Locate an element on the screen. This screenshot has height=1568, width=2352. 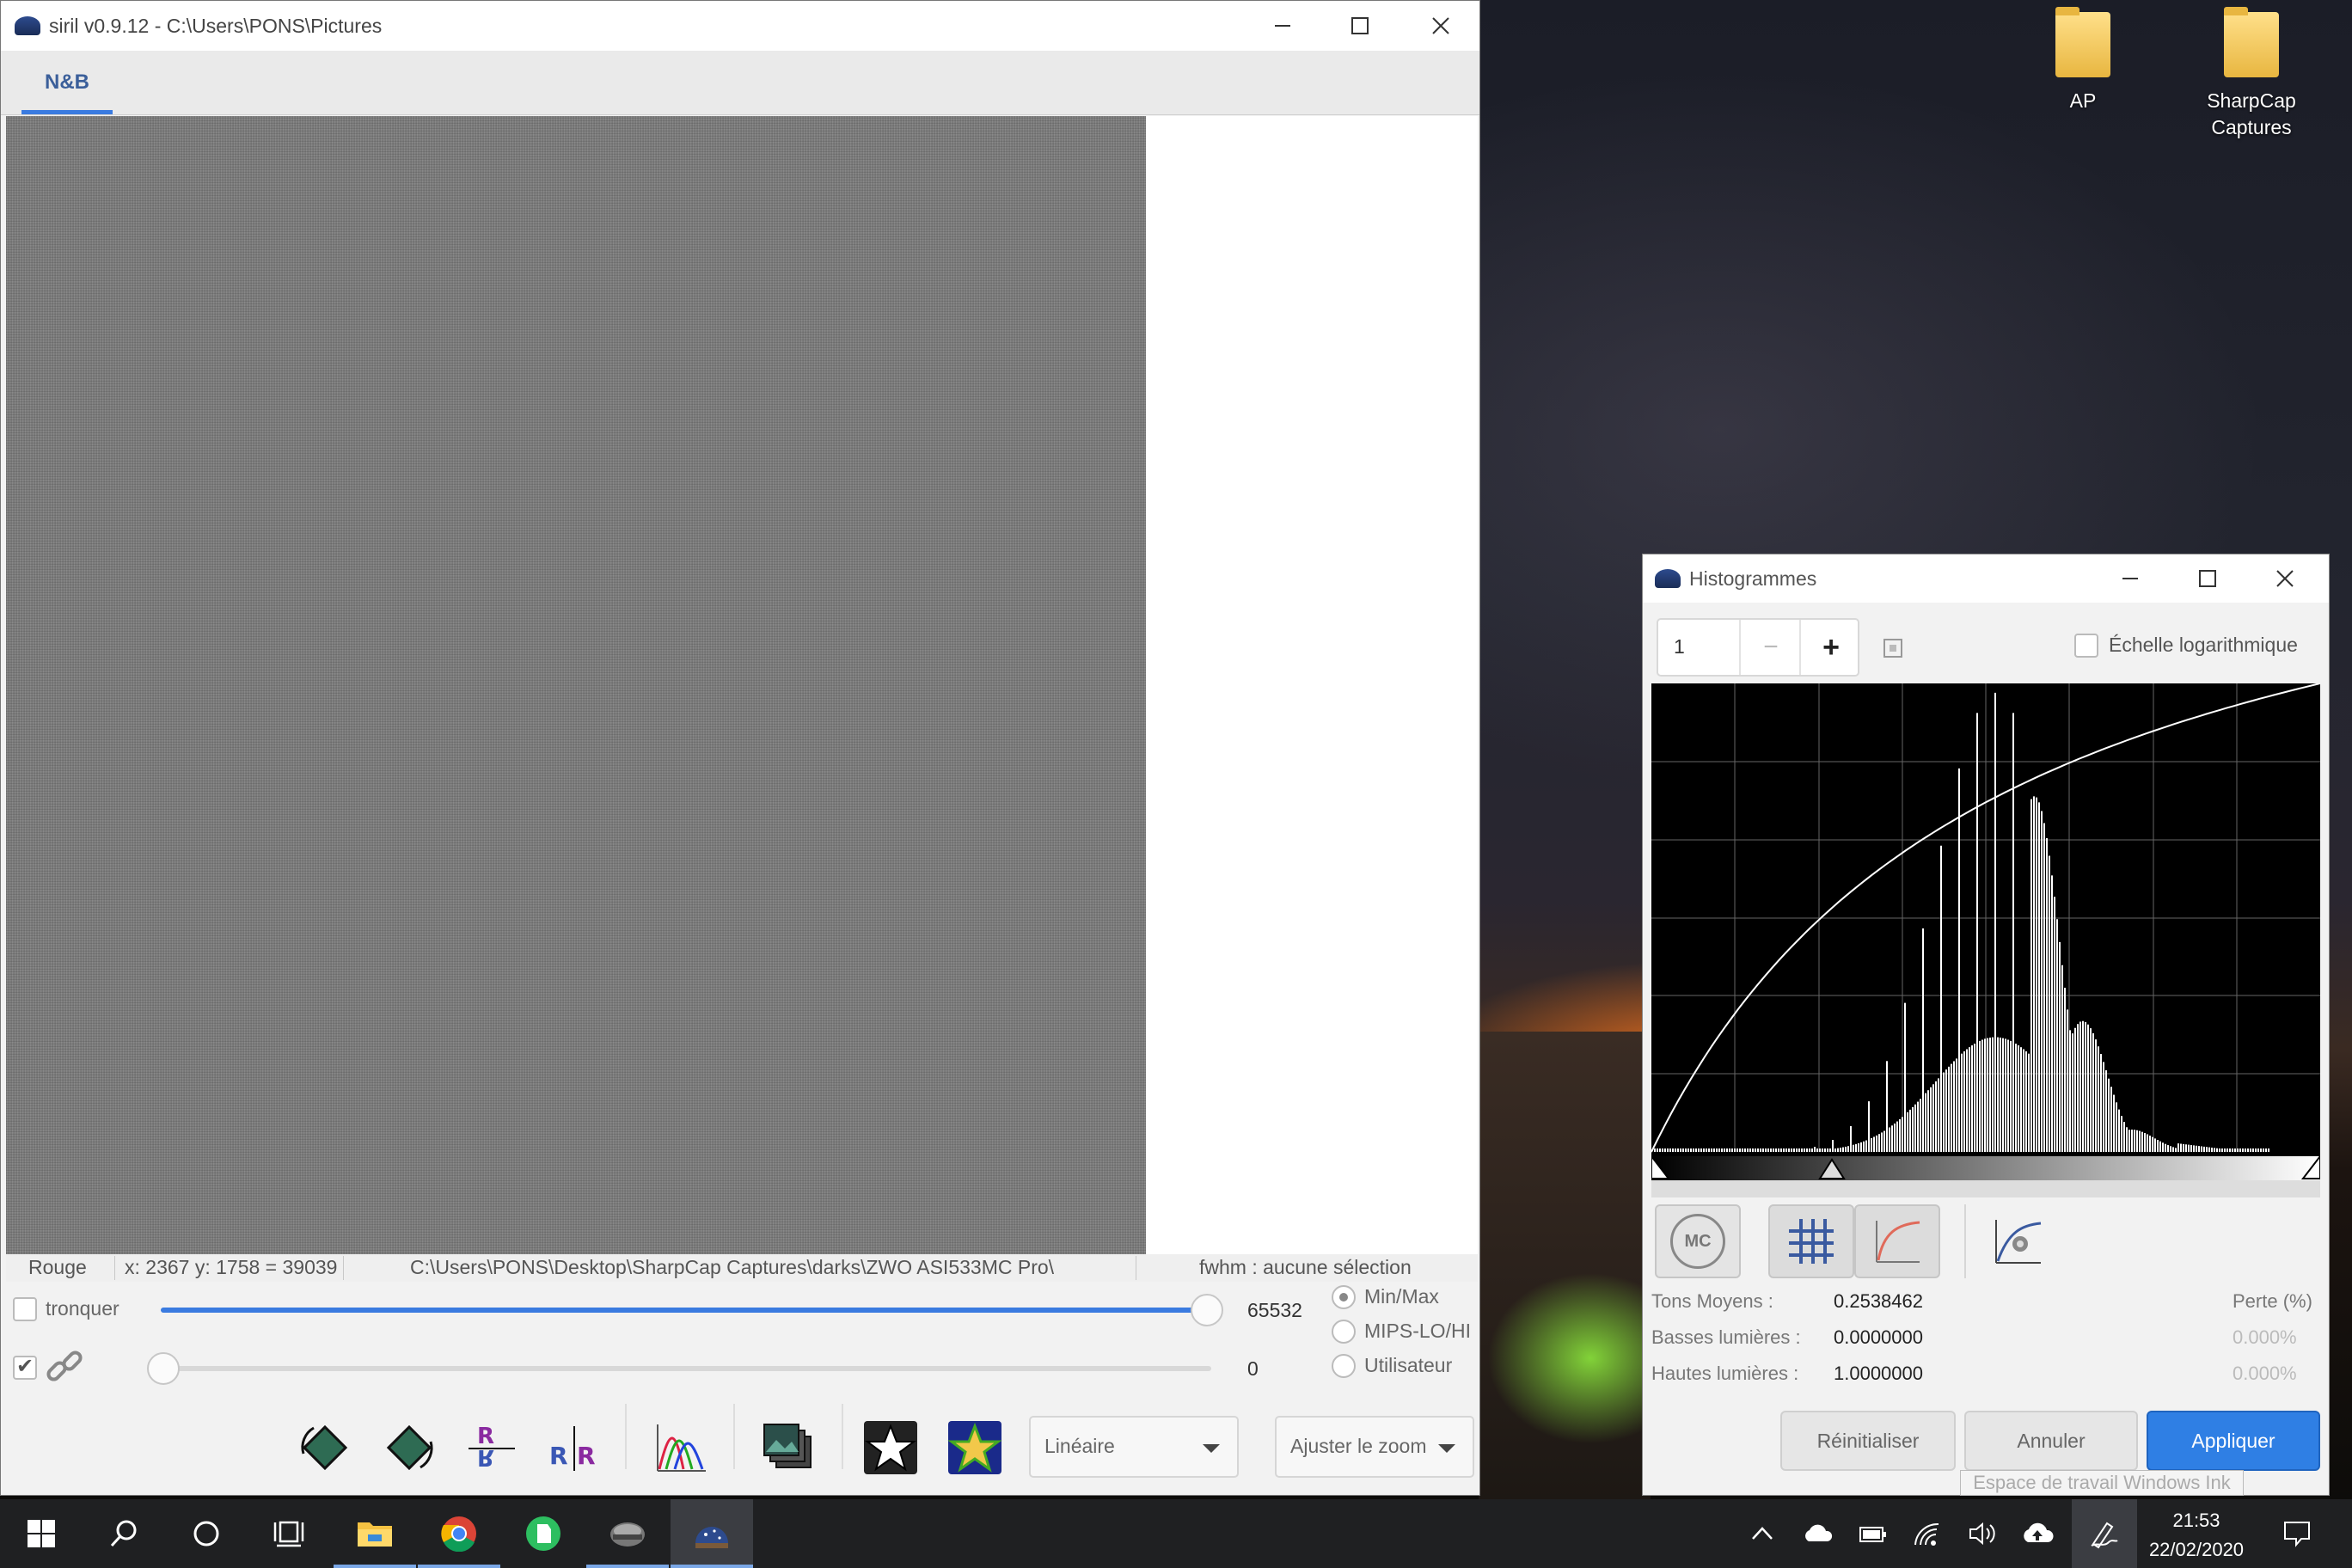
maximize-button is located at coordinates (1360, 26).